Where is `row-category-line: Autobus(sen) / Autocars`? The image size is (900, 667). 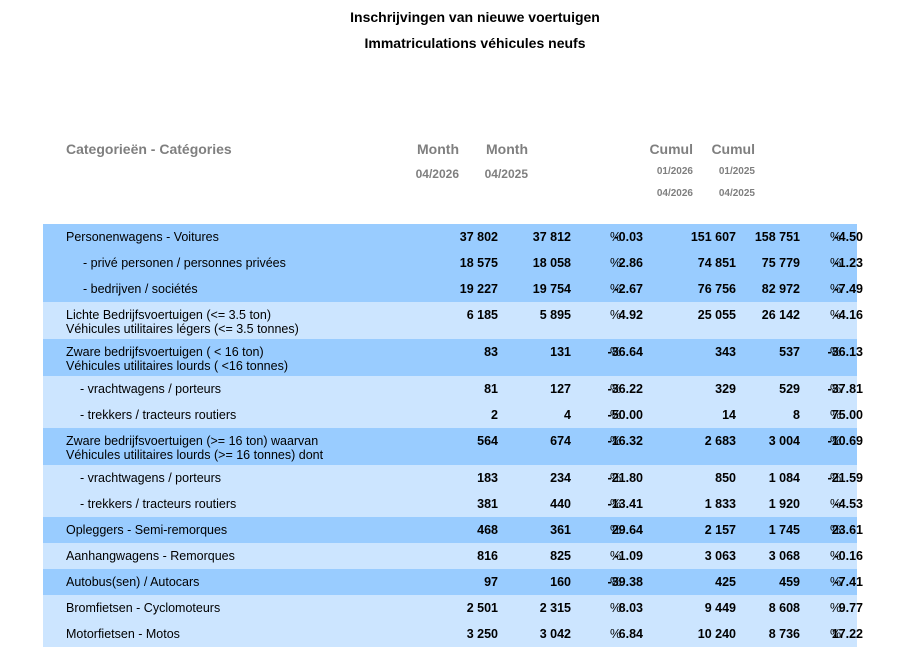
row-category-line: Autobus(sen) / Autocars is located at coordinates (133, 582).